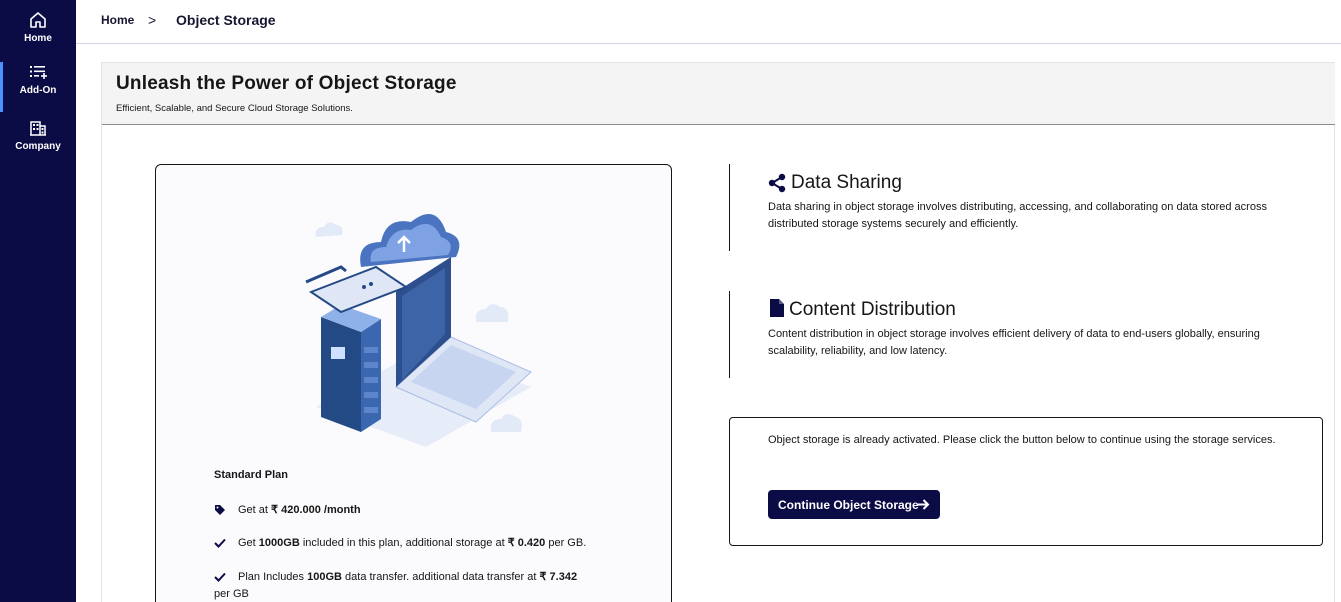 The image size is (1341, 602). What do you see at coordinates (152, 20) in the screenshot?
I see `chevron-right-icon: >` at bounding box center [152, 20].